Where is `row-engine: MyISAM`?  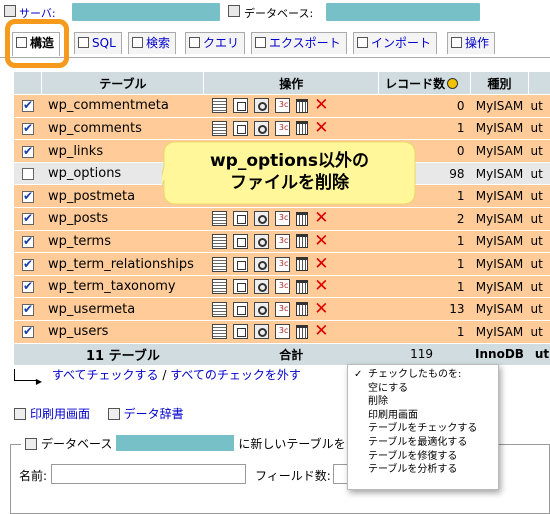
row-engine: MyISAM is located at coordinates (499, 287).